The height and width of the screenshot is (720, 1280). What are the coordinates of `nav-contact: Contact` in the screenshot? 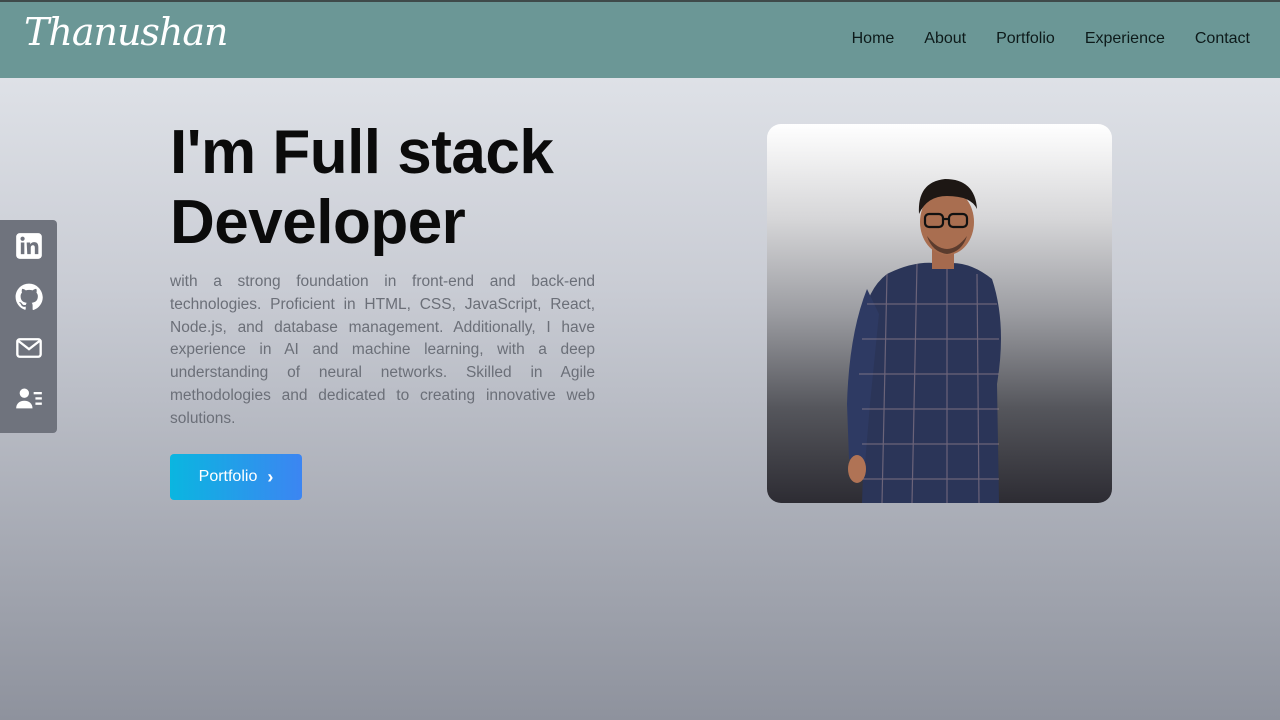 It's located at (1222, 39).